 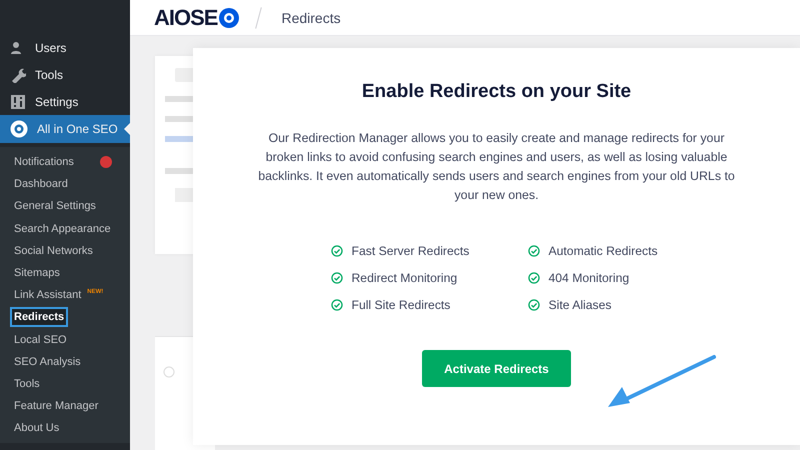 What do you see at coordinates (411, 251) in the screenshot?
I see `feature-item: Fast Server Redirects` at bounding box center [411, 251].